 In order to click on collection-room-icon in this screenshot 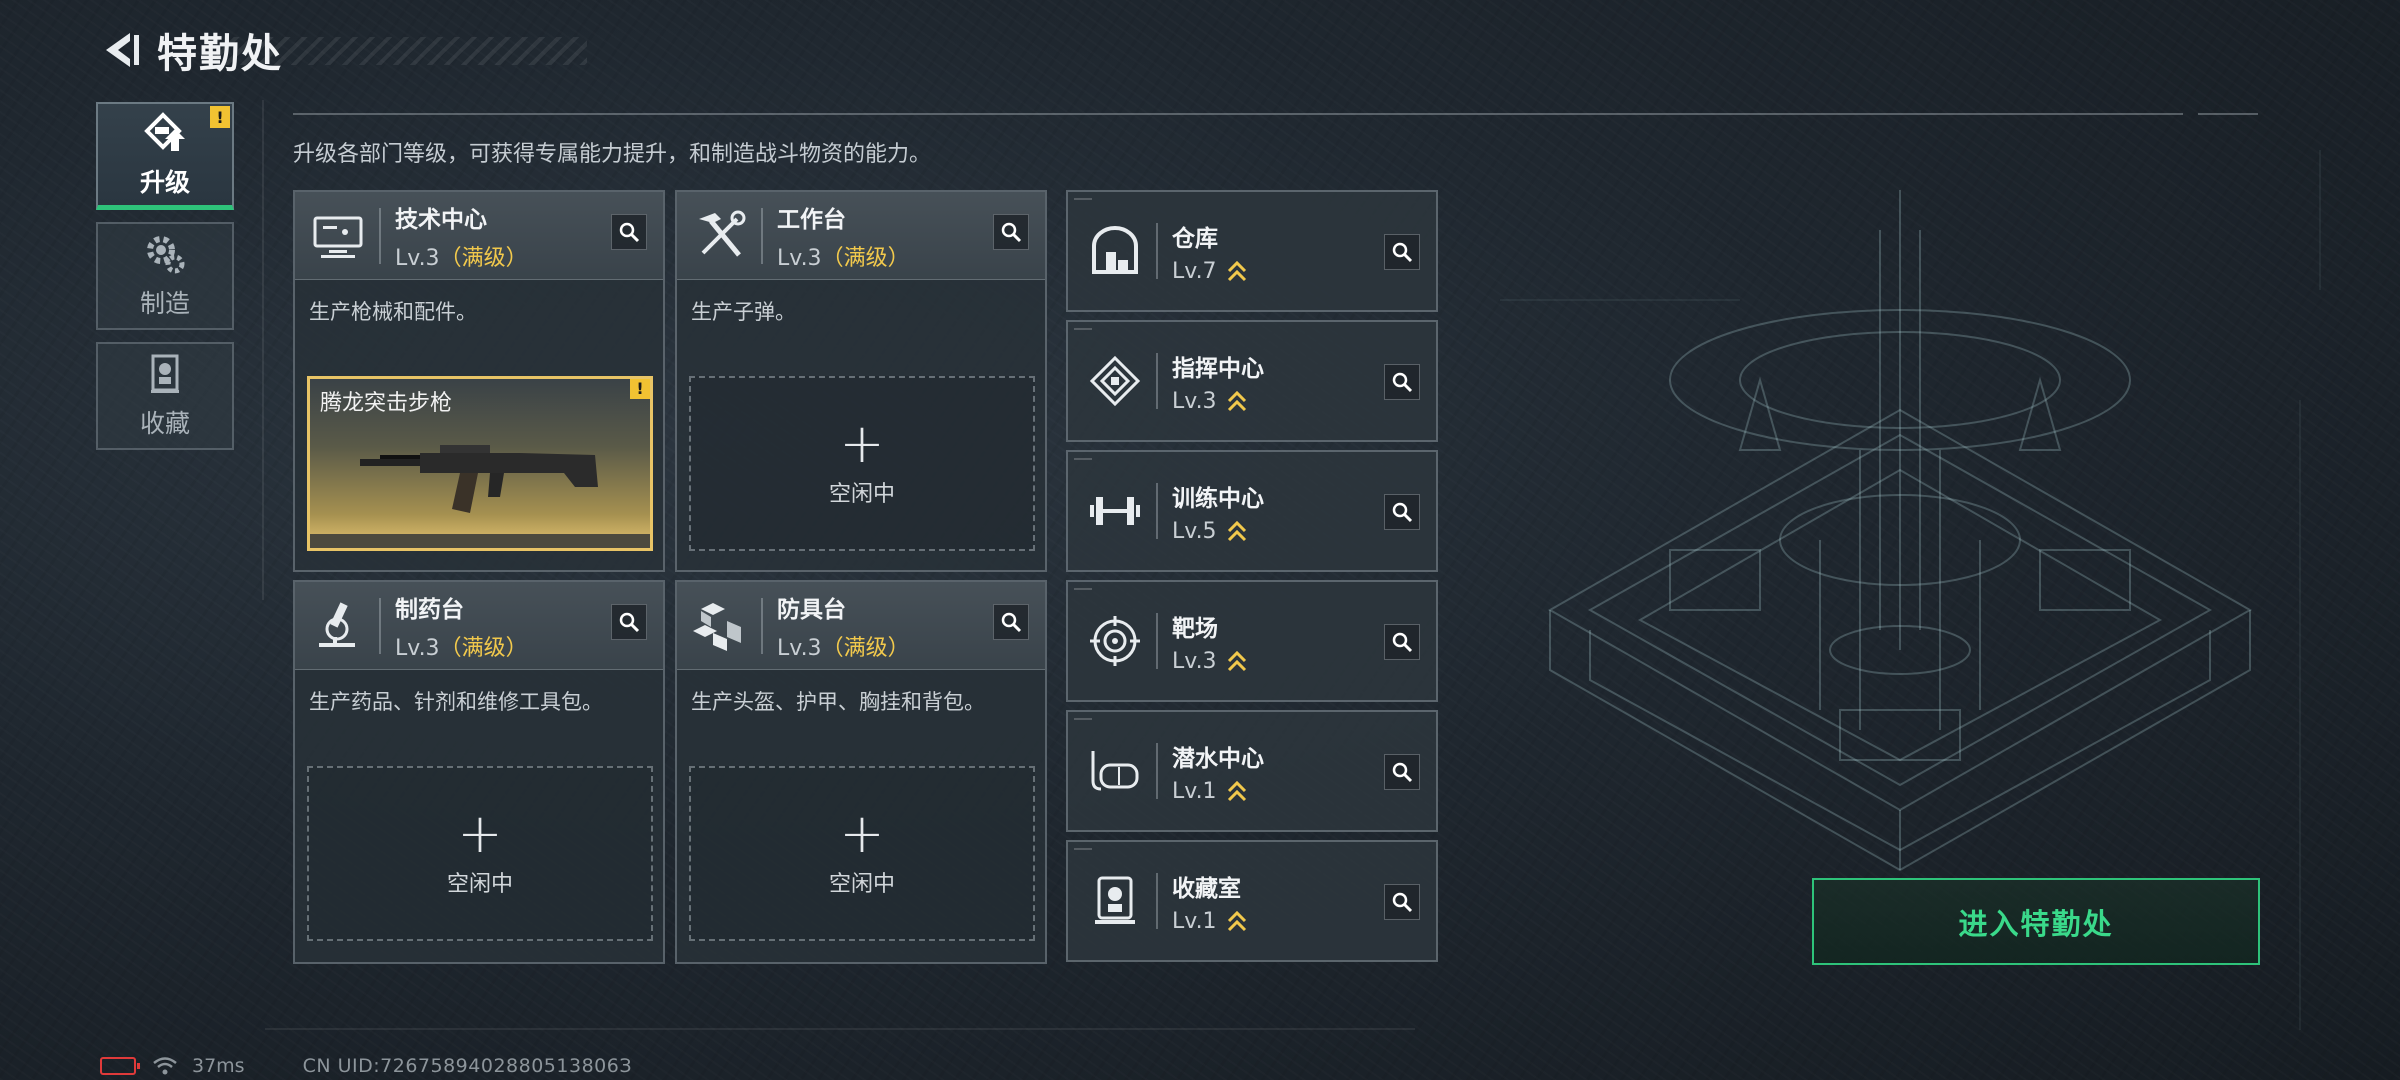, I will do `click(1115, 901)`.